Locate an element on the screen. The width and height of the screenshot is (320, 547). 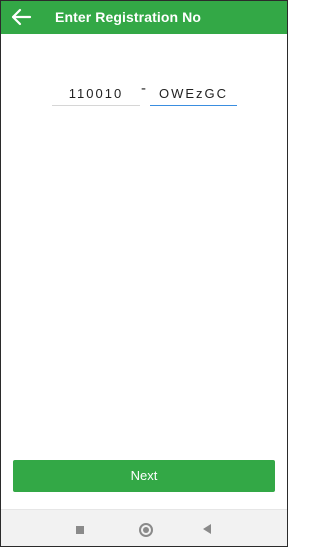
back-arrow-icon is located at coordinates (21, 17).